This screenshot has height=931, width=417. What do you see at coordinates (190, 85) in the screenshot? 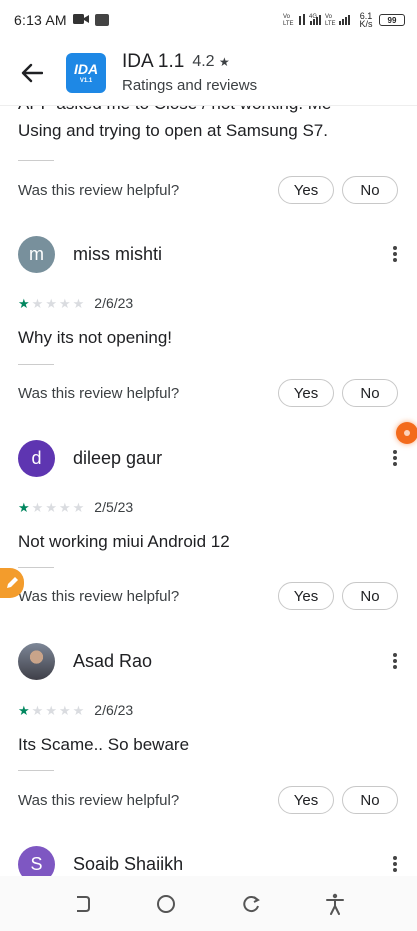
I see `page-subtitle: Ratings and reviews` at bounding box center [190, 85].